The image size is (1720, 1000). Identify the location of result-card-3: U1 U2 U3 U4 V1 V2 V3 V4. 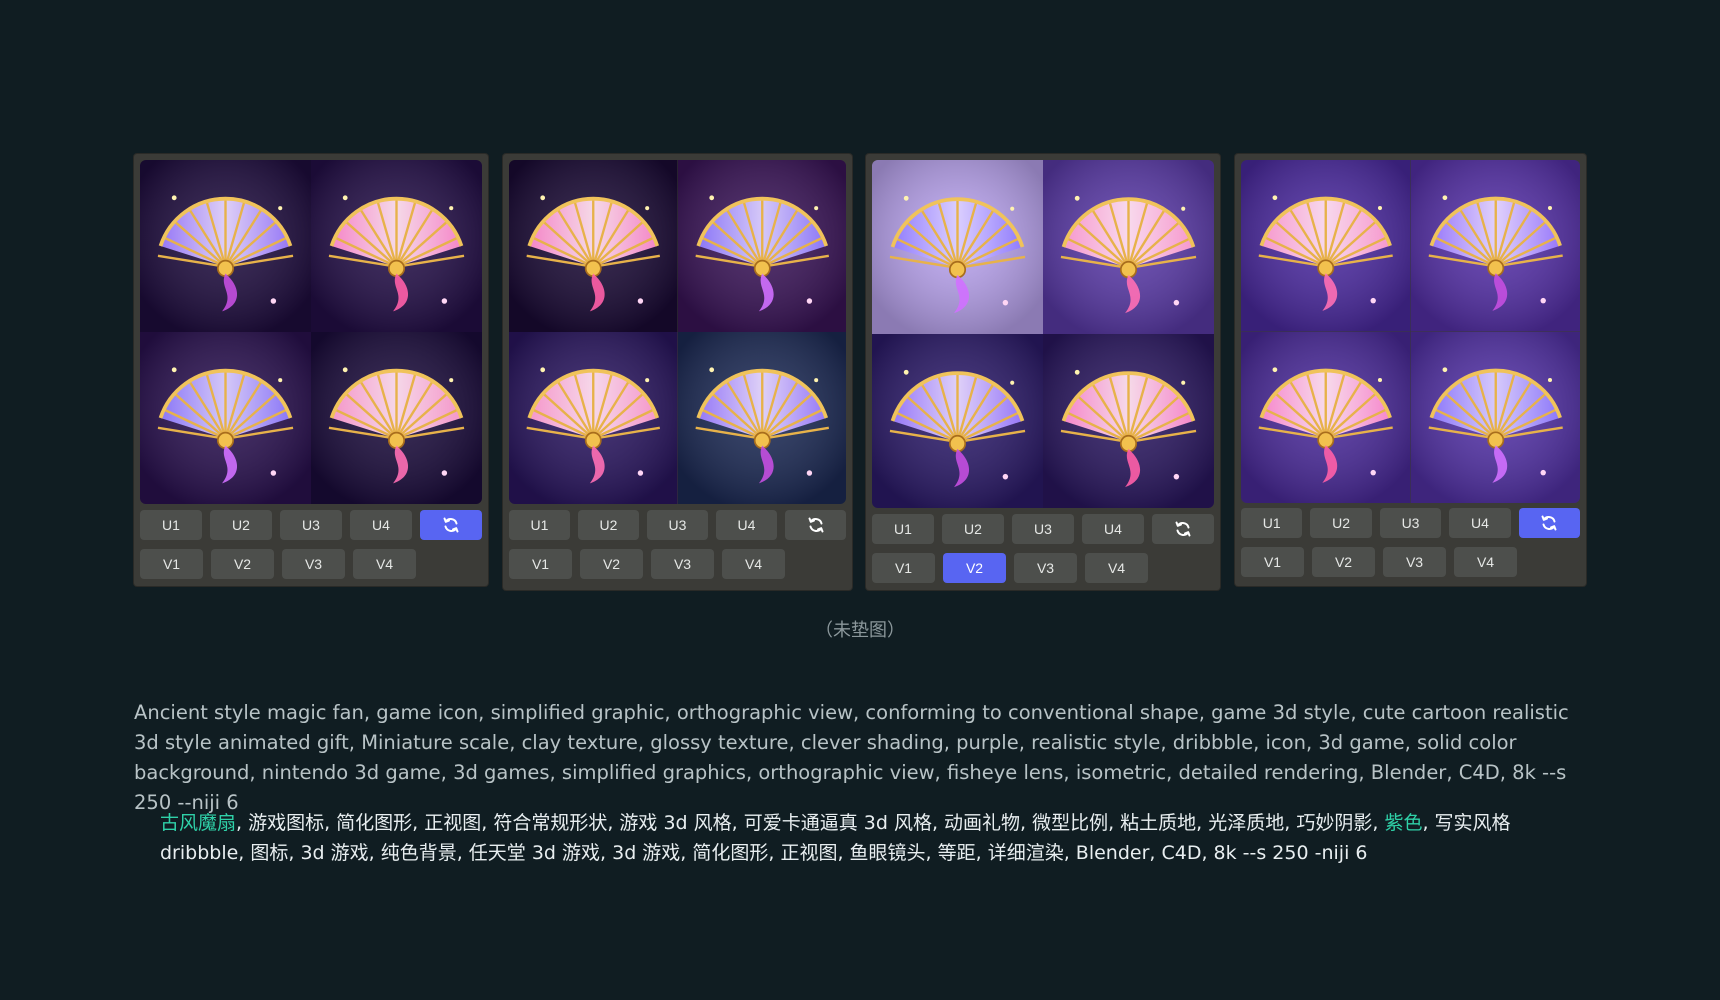
(1043, 372).